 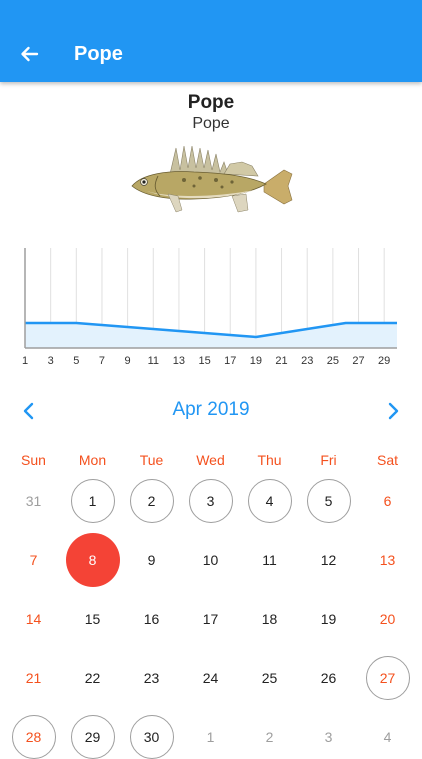 I want to click on chart-x-tick-label: 19, so click(x=256, y=361).